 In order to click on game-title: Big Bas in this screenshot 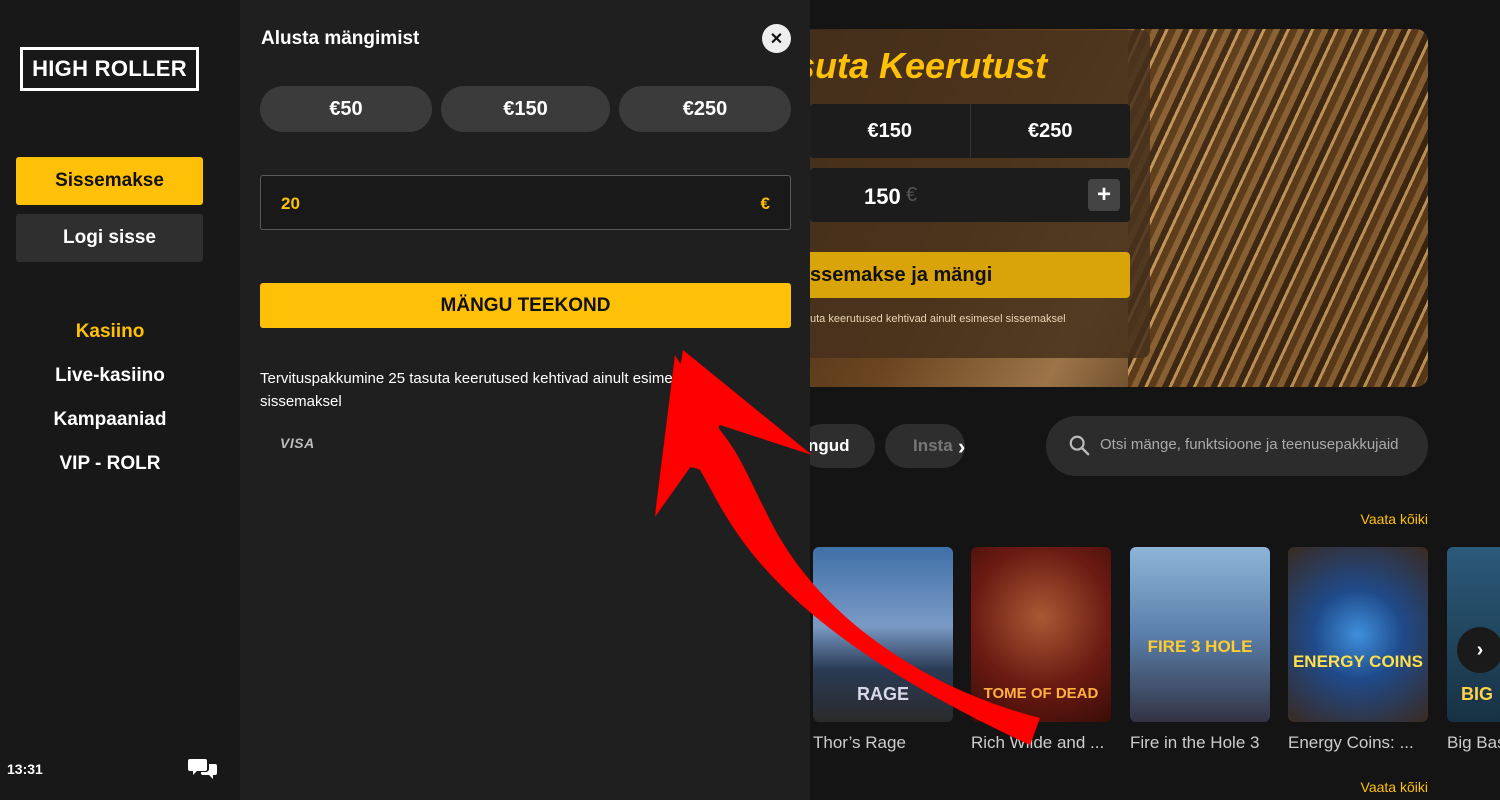, I will do `click(1473, 743)`.